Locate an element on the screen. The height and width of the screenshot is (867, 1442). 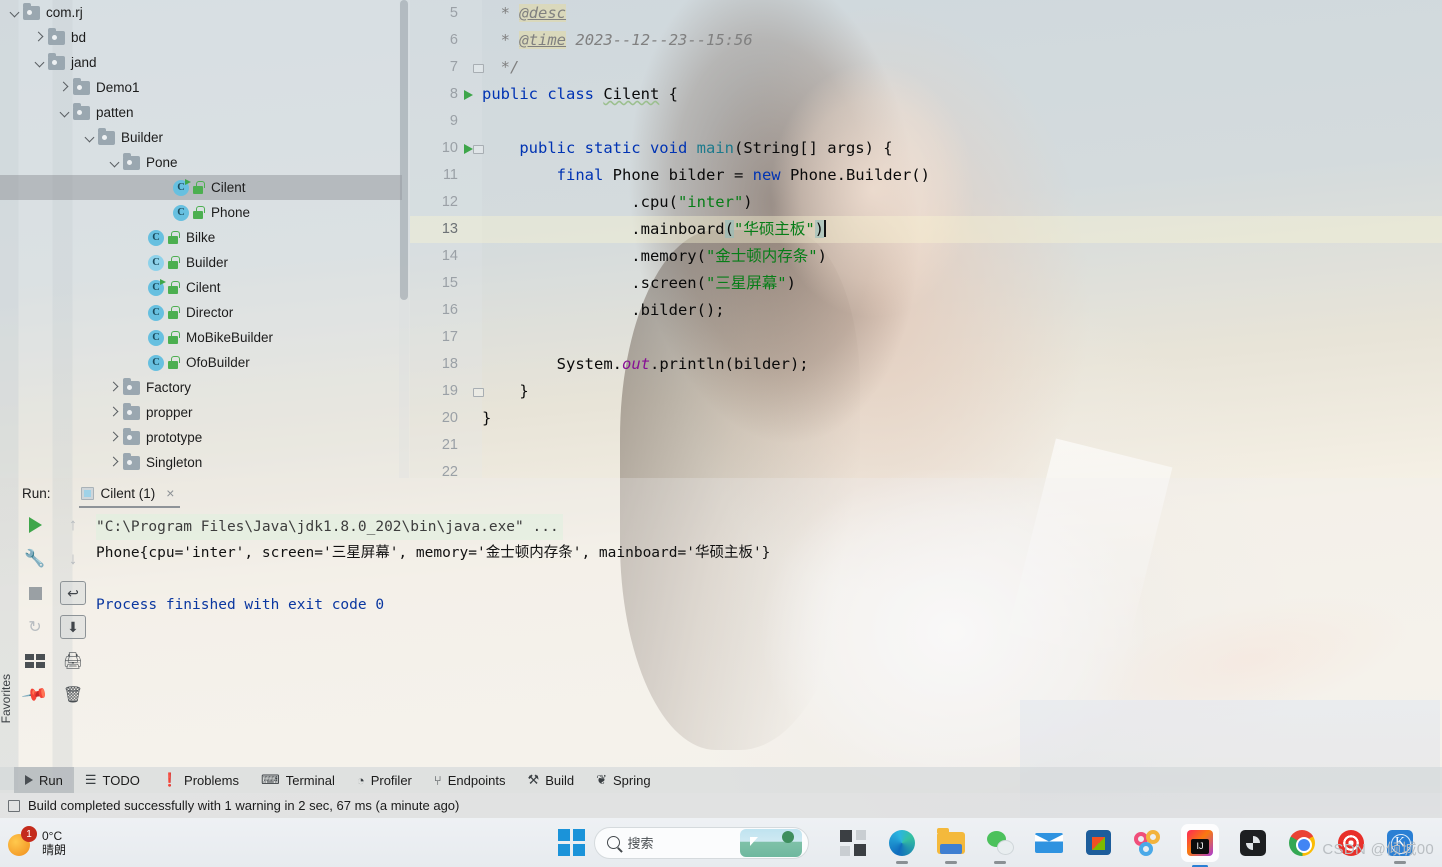
photos-icon is located at coordinates (1147, 843).